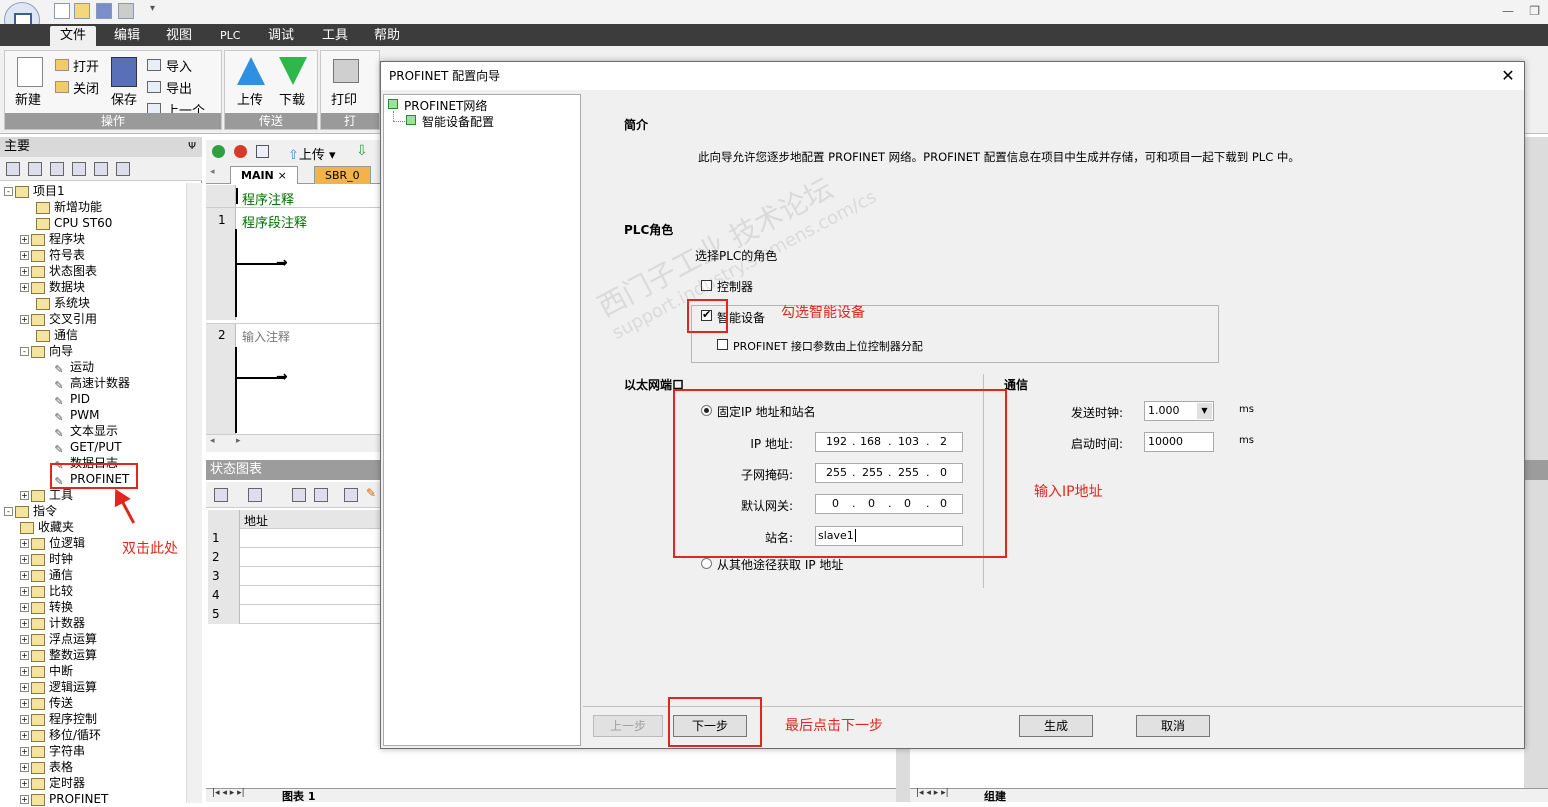 The height and width of the screenshot is (807, 1548). Describe the element at coordinates (212, 172) in the screenshot. I see `tab-scroll-left-icon: ◂` at that location.